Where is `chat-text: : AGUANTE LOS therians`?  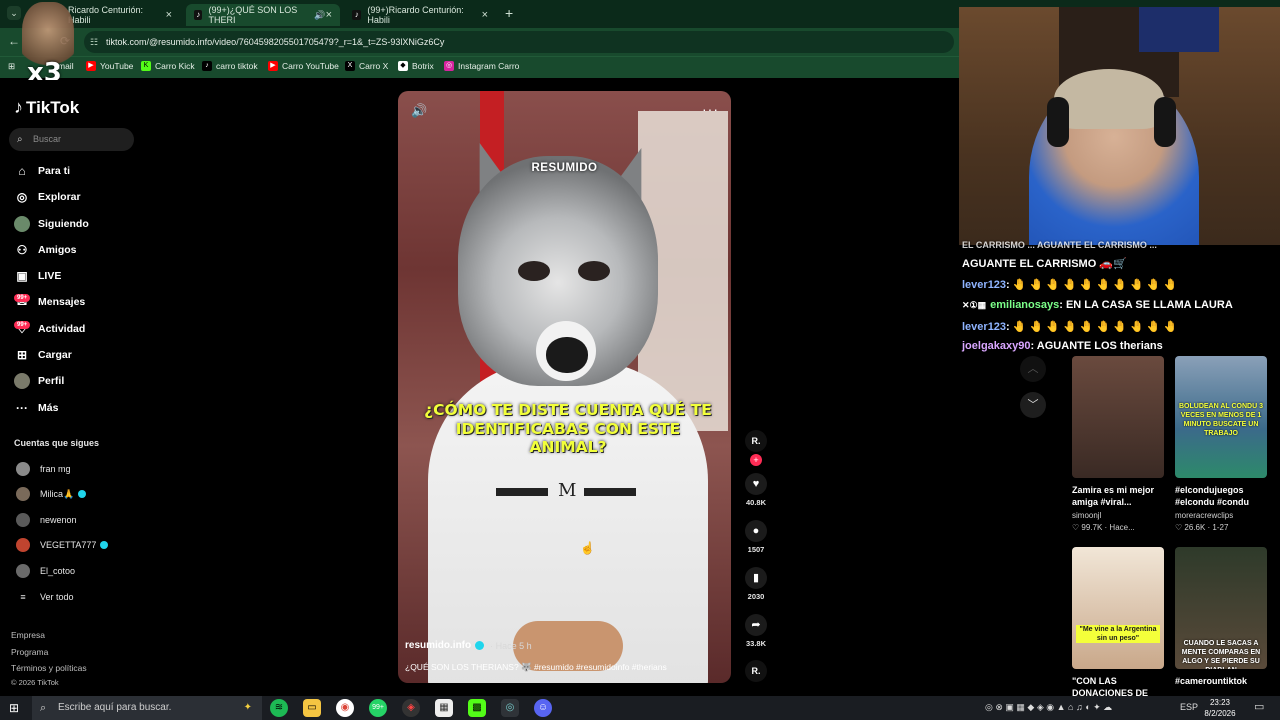 chat-text: : AGUANTE LOS therians is located at coordinates (1096, 346).